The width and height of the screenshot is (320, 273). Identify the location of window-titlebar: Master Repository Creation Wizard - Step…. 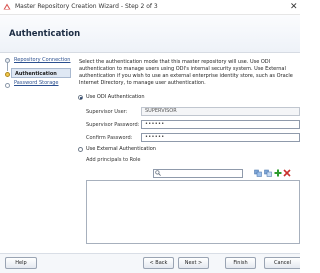
(150, 7).